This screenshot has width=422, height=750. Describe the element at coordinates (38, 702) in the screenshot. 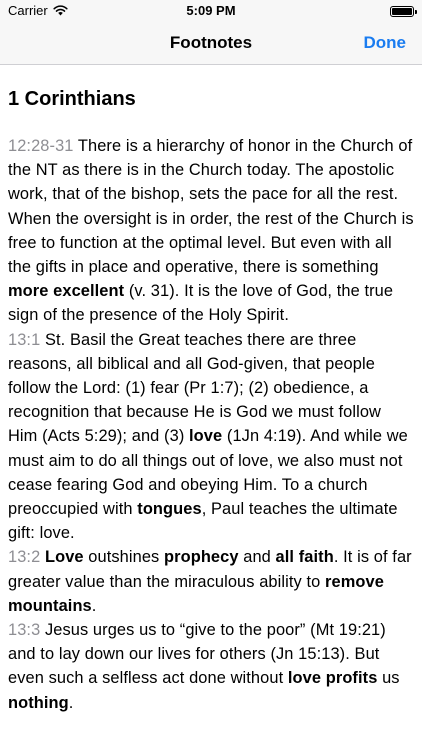

I see `emphasized-text: nothing` at that location.